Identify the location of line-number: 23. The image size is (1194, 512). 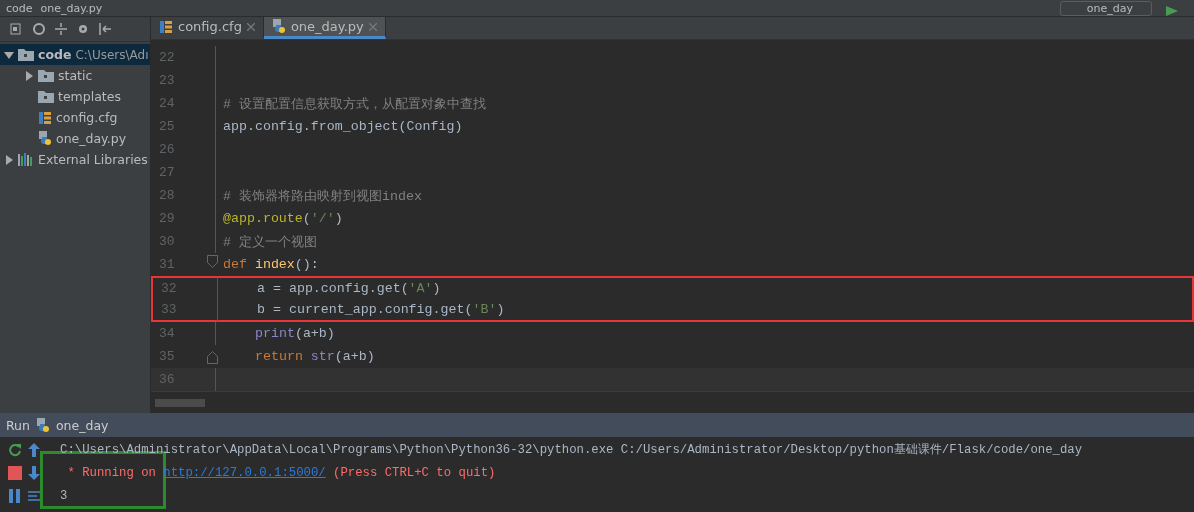
(167, 81).